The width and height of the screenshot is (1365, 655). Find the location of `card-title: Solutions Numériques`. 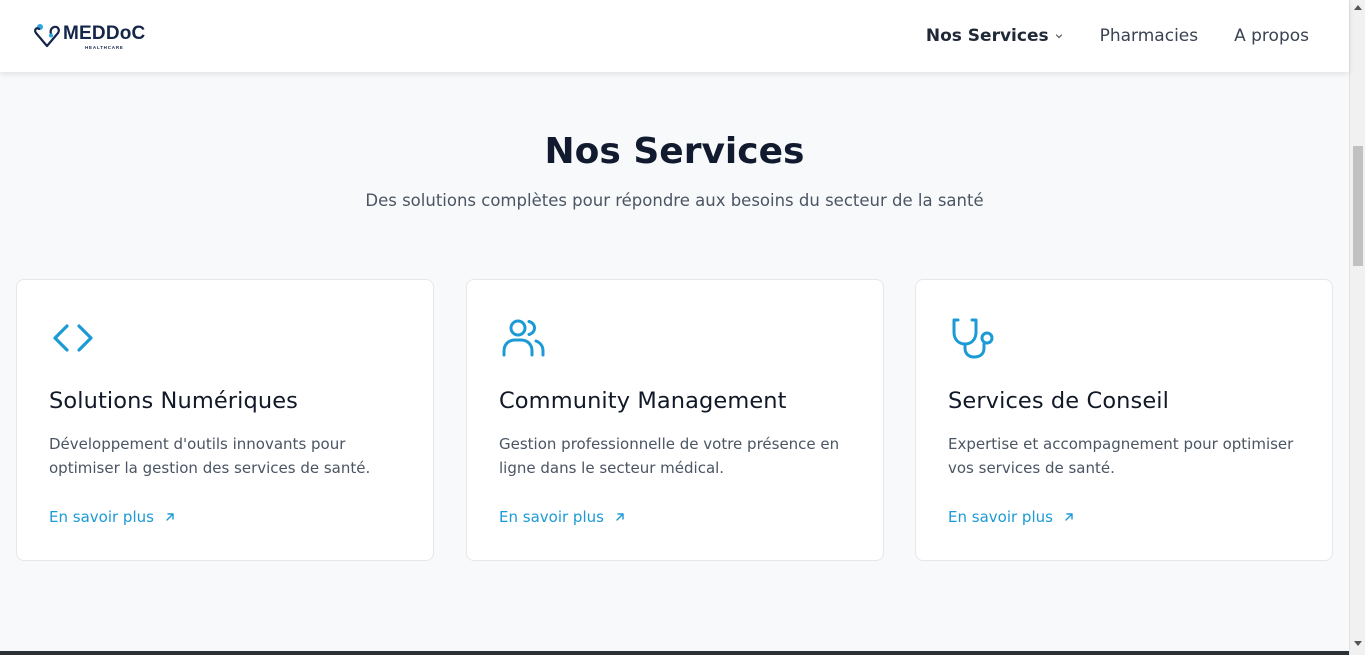

card-title: Solutions Numériques is located at coordinates (173, 401).